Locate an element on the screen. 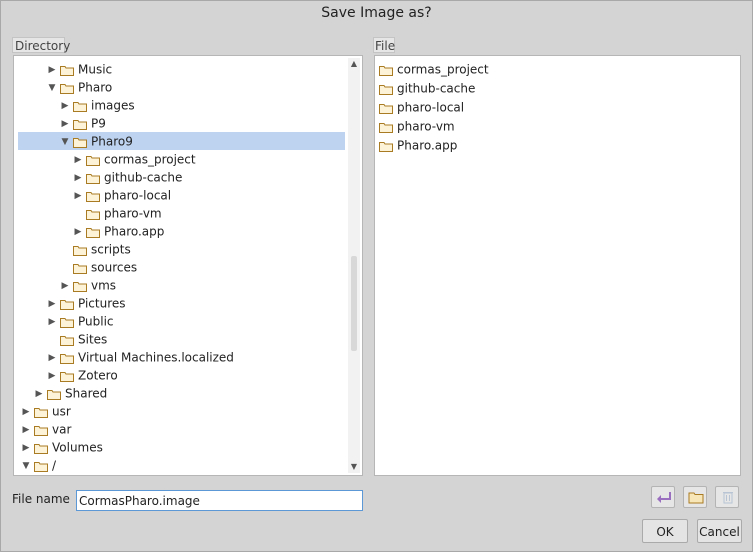 The image size is (753, 552). new-folder-button is located at coordinates (695, 497).